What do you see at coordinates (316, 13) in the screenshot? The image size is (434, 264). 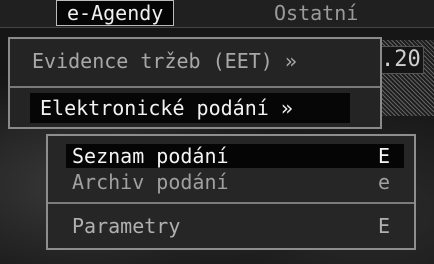 I see `menu-ostatni: Ostatní` at bounding box center [316, 13].